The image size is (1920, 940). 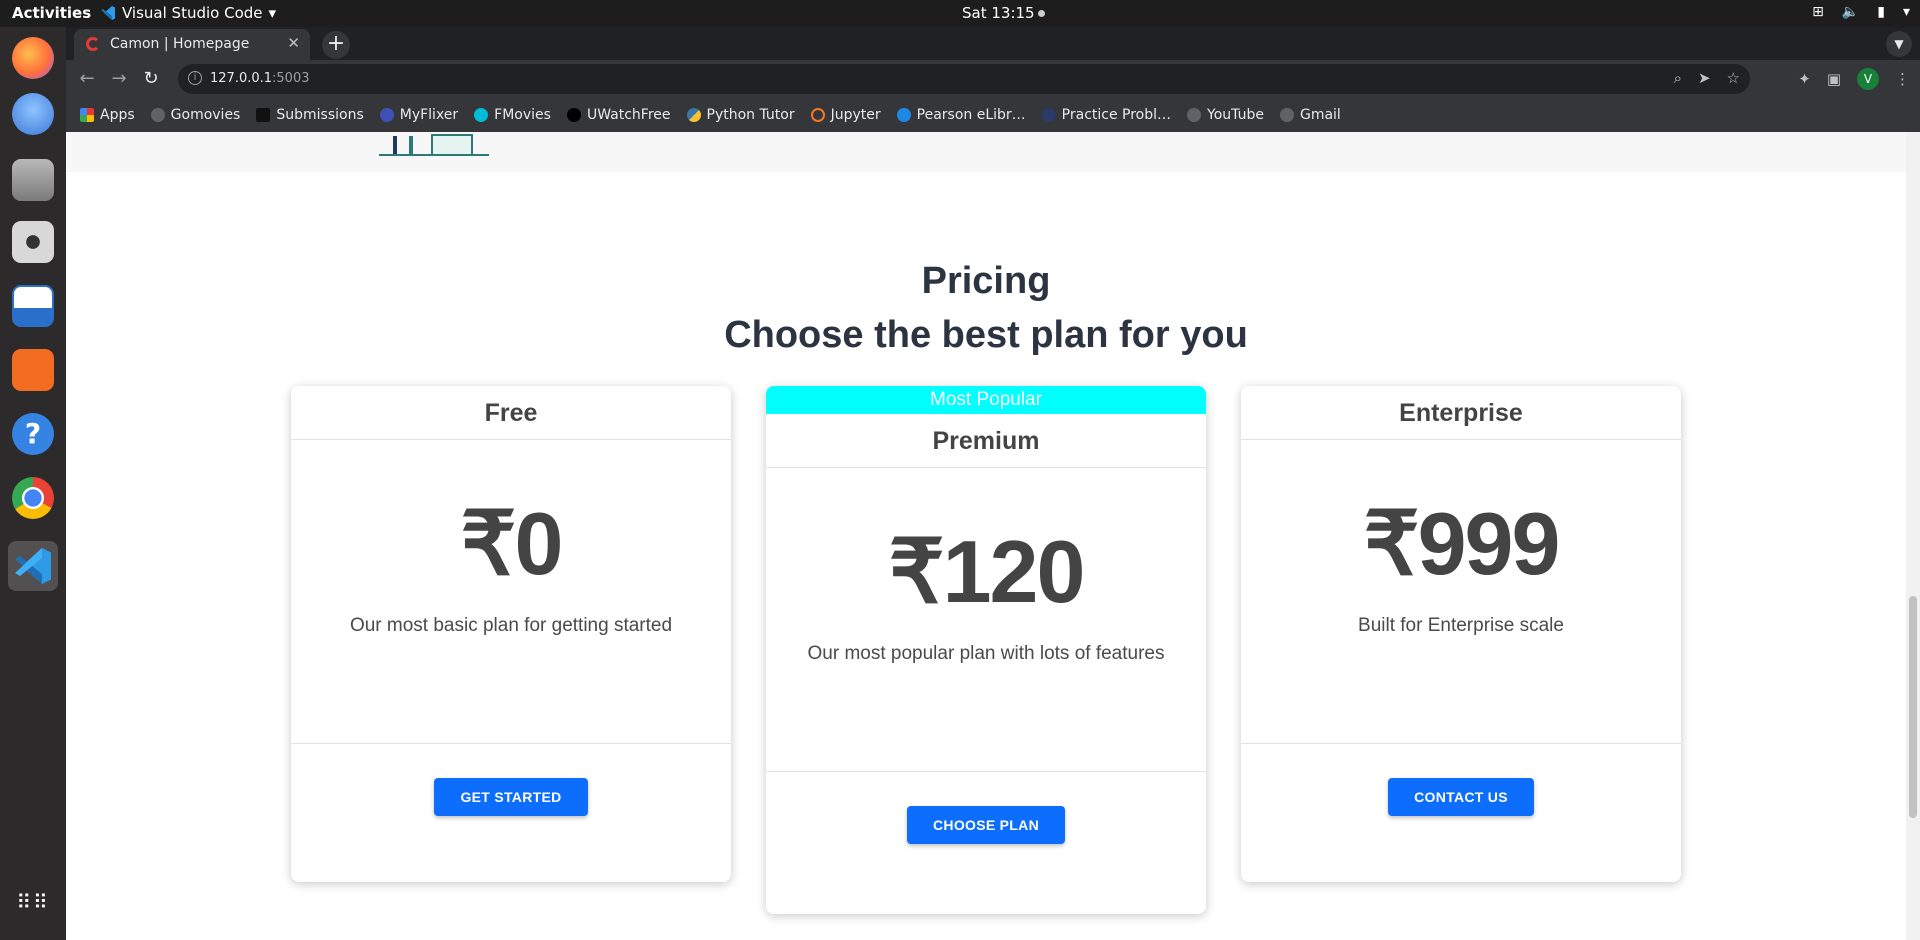 I want to click on app-menu: Visual Studio Code ▾, so click(x=188, y=13).